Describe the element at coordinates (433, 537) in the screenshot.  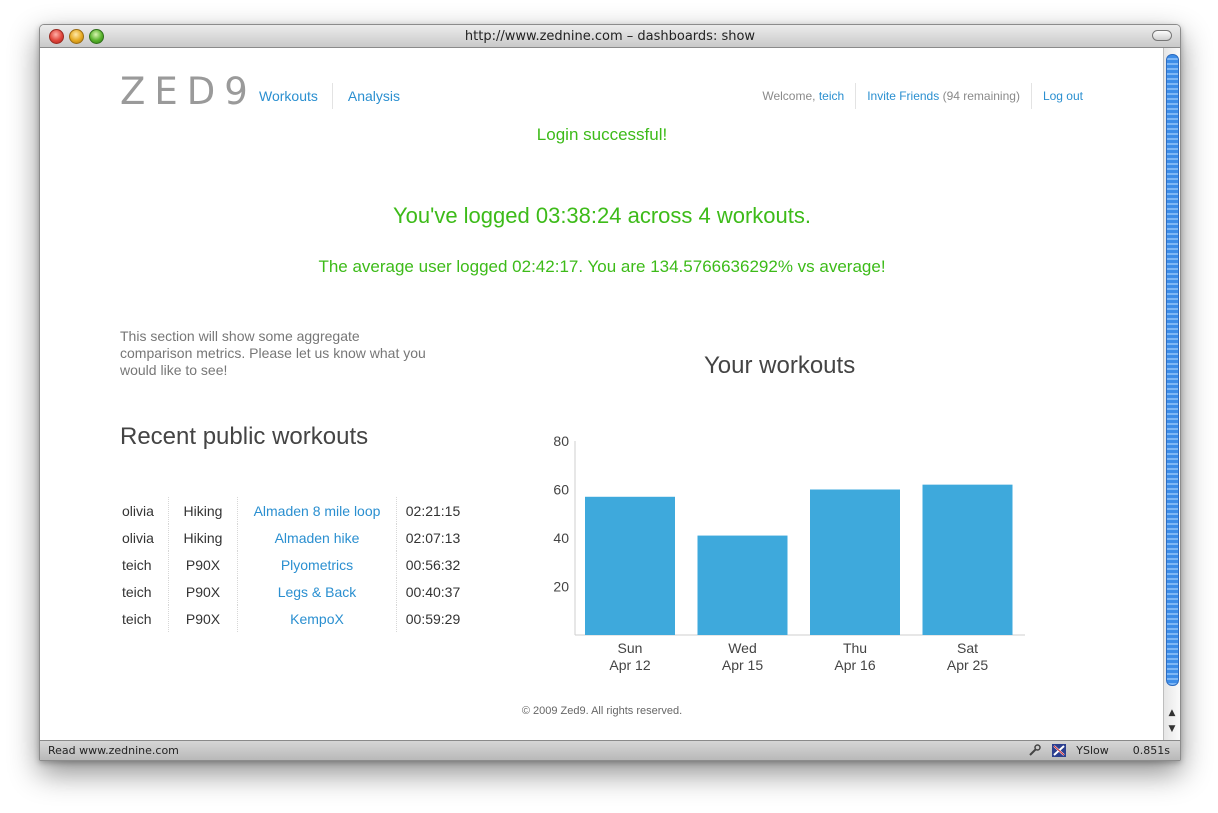
I see `workout-duration-cell: 02:07:13` at that location.